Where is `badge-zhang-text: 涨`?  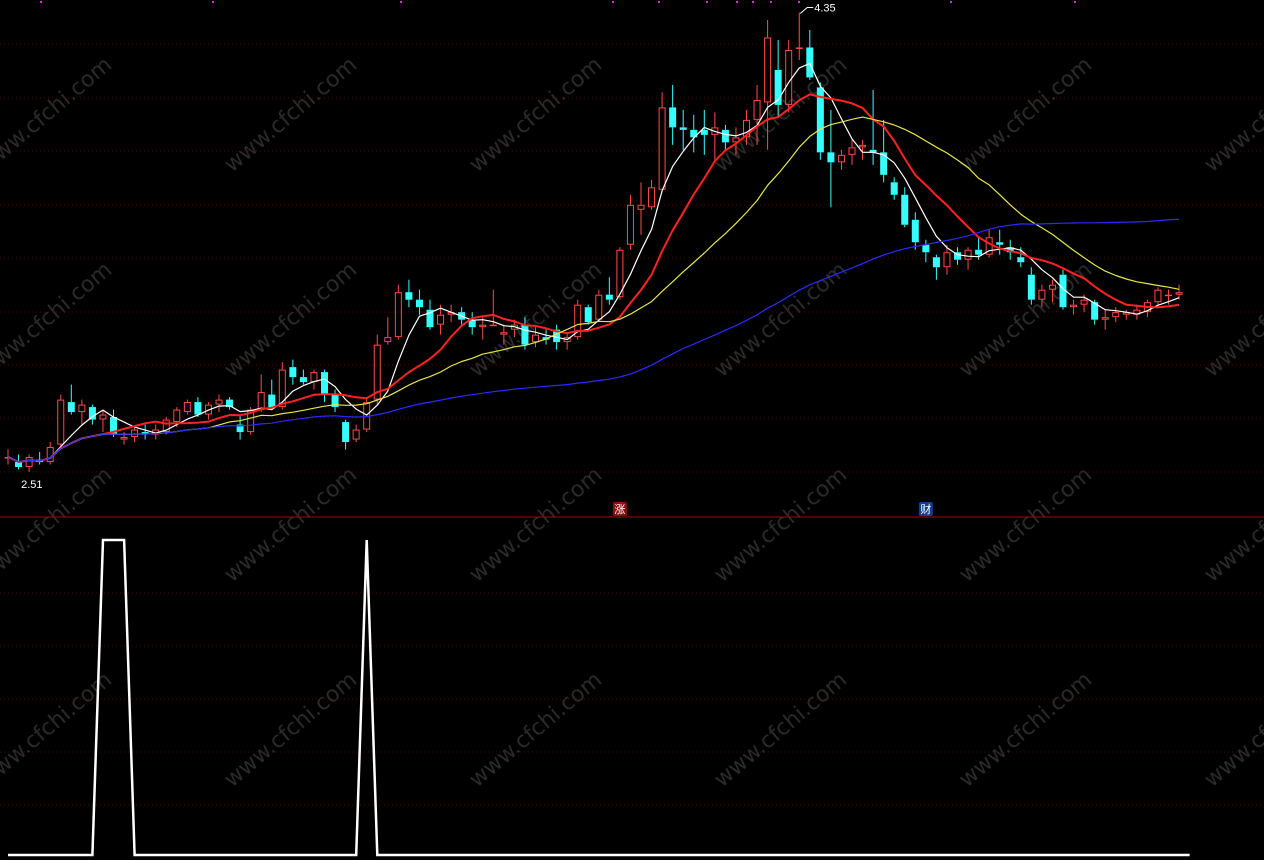 badge-zhang-text: 涨 is located at coordinates (619, 509).